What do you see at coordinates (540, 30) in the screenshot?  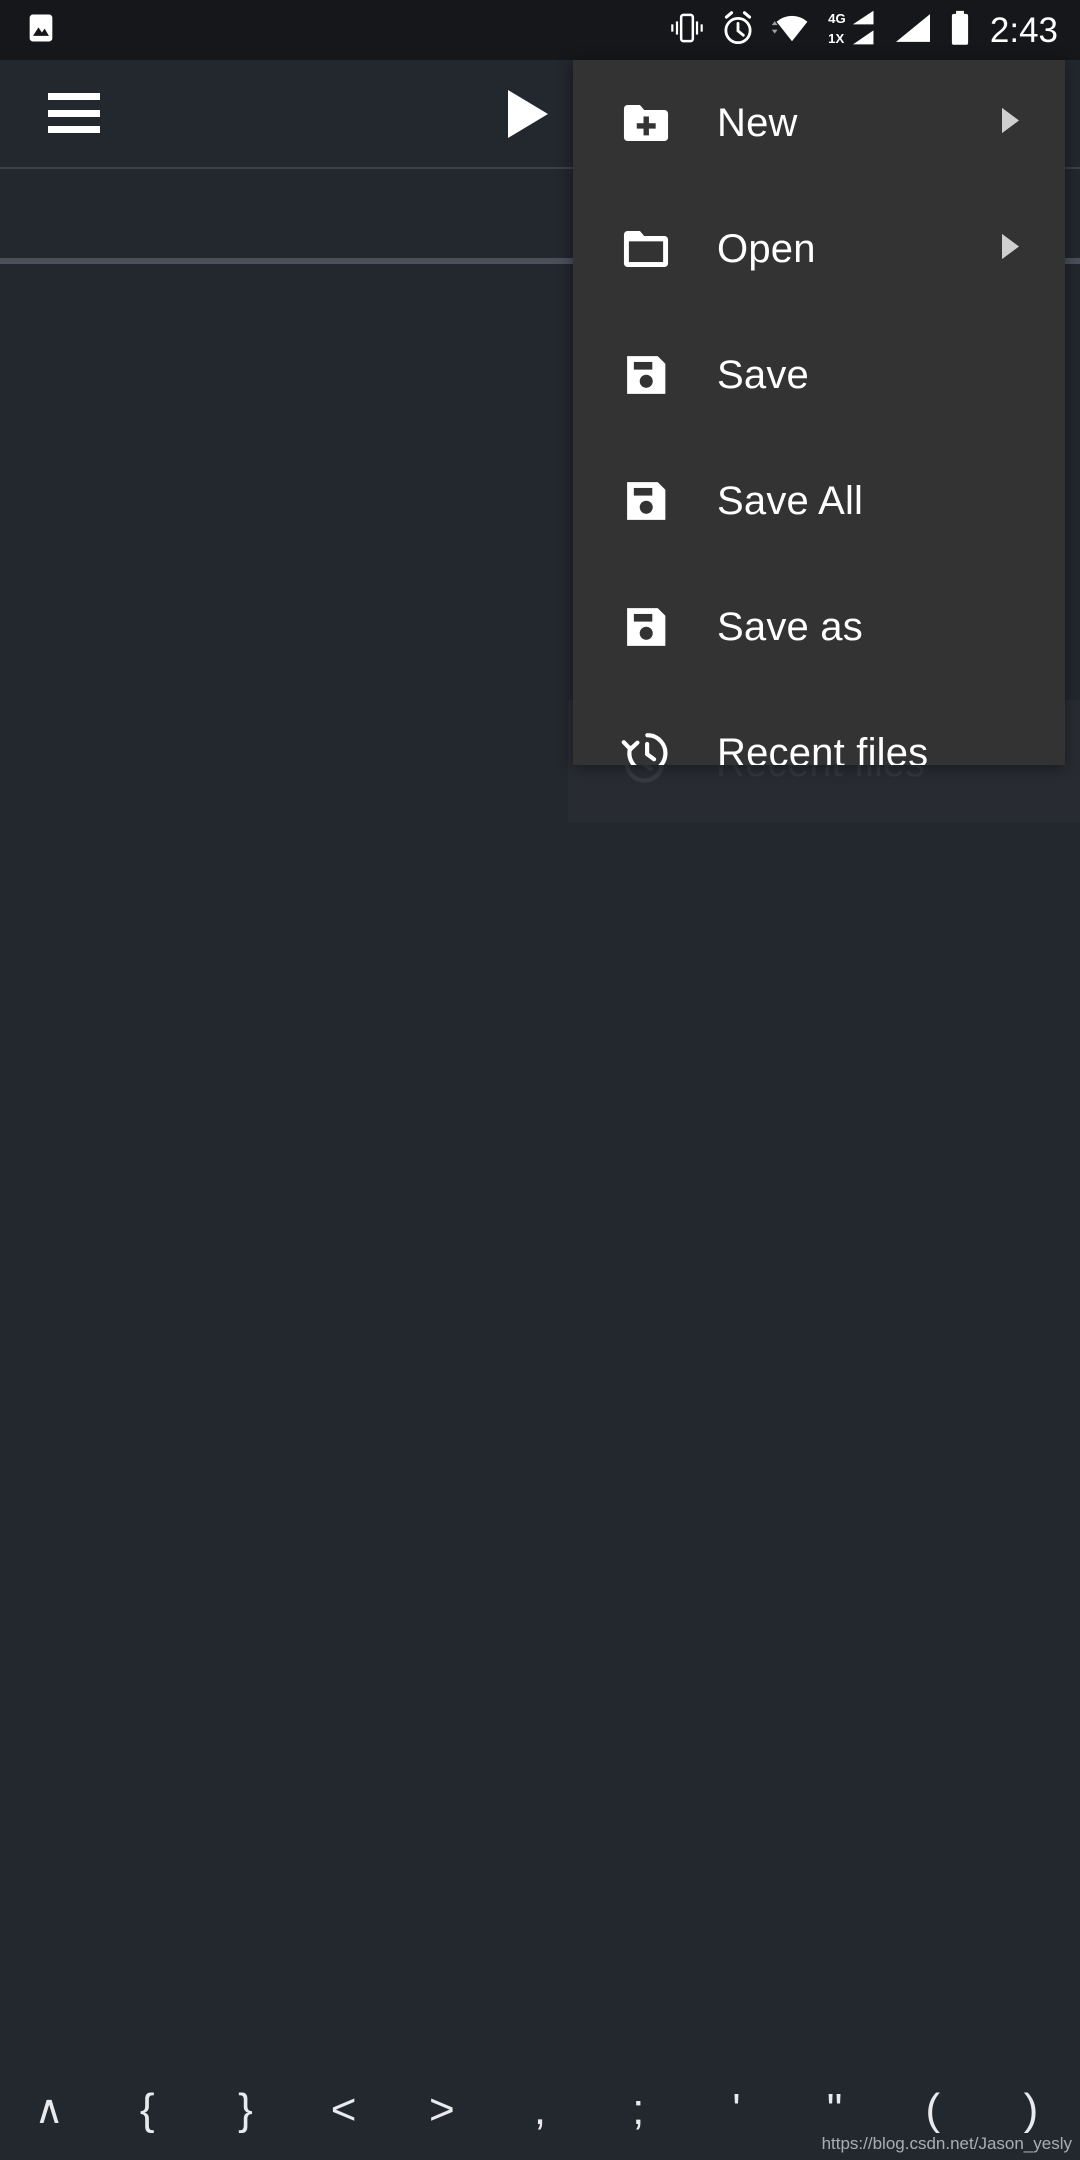 I see `status-bar: 4G 1X 2:43` at bounding box center [540, 30].